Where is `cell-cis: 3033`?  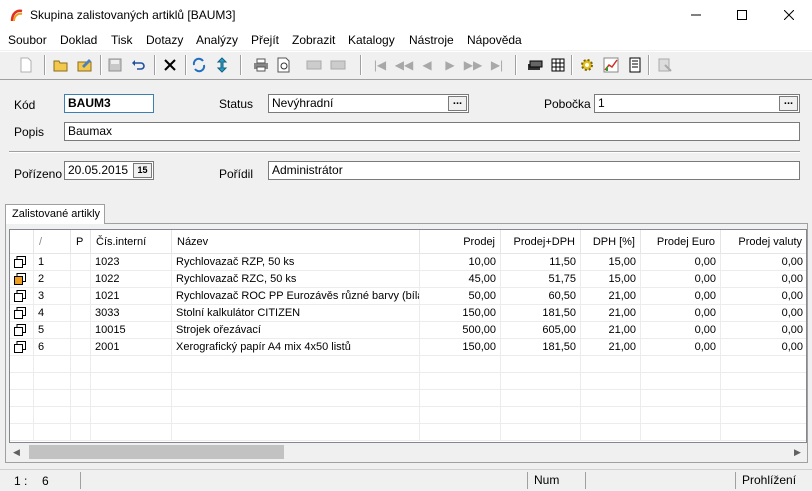 cell-cis: 3033 is located at coordinates (131, 313).